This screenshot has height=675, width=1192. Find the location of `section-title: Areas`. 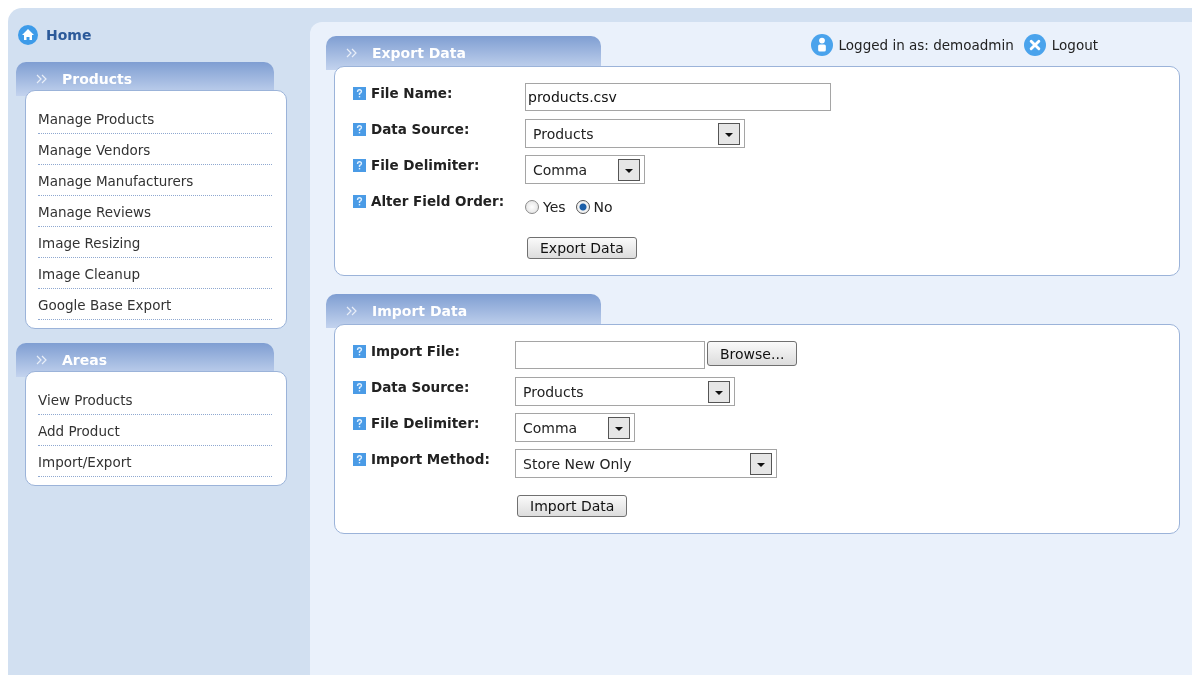

section-title: Areas is located at coordinates (84, 360).